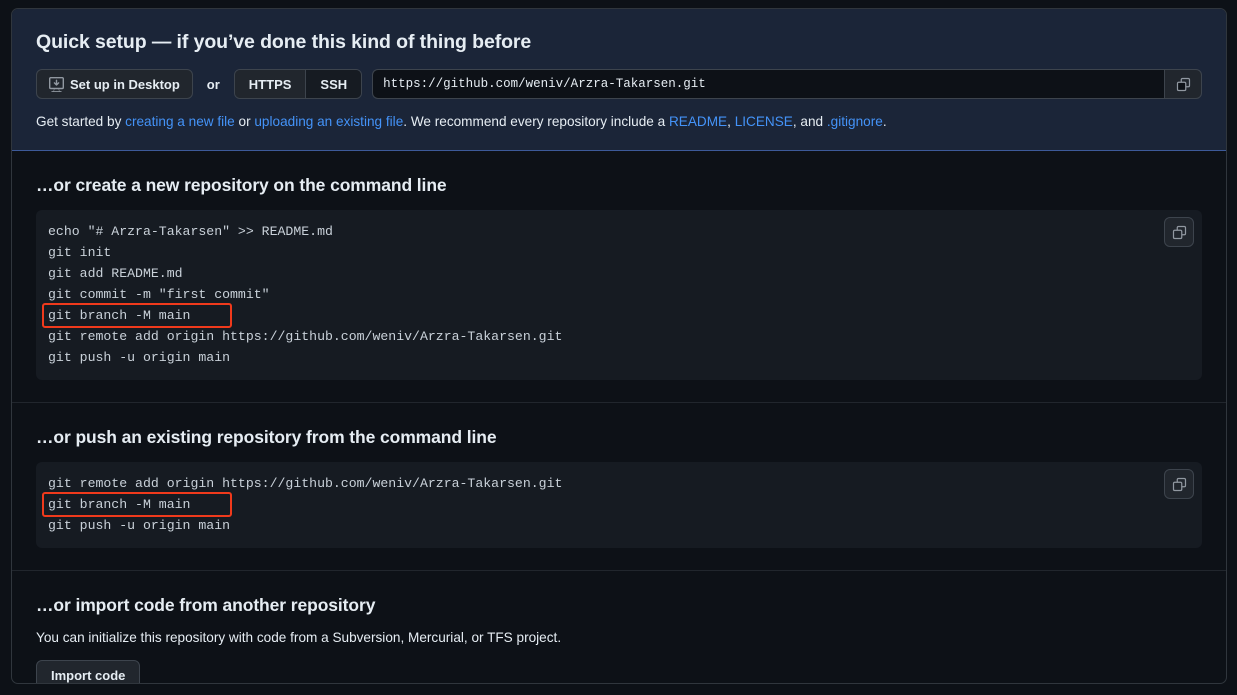 The height and width of the screenshot is (695, 1237). What do you see at coordinates (333, 84) in the screenshot?
I see `protocol-ssh-button: SSH` at bounding box center [333, 84].